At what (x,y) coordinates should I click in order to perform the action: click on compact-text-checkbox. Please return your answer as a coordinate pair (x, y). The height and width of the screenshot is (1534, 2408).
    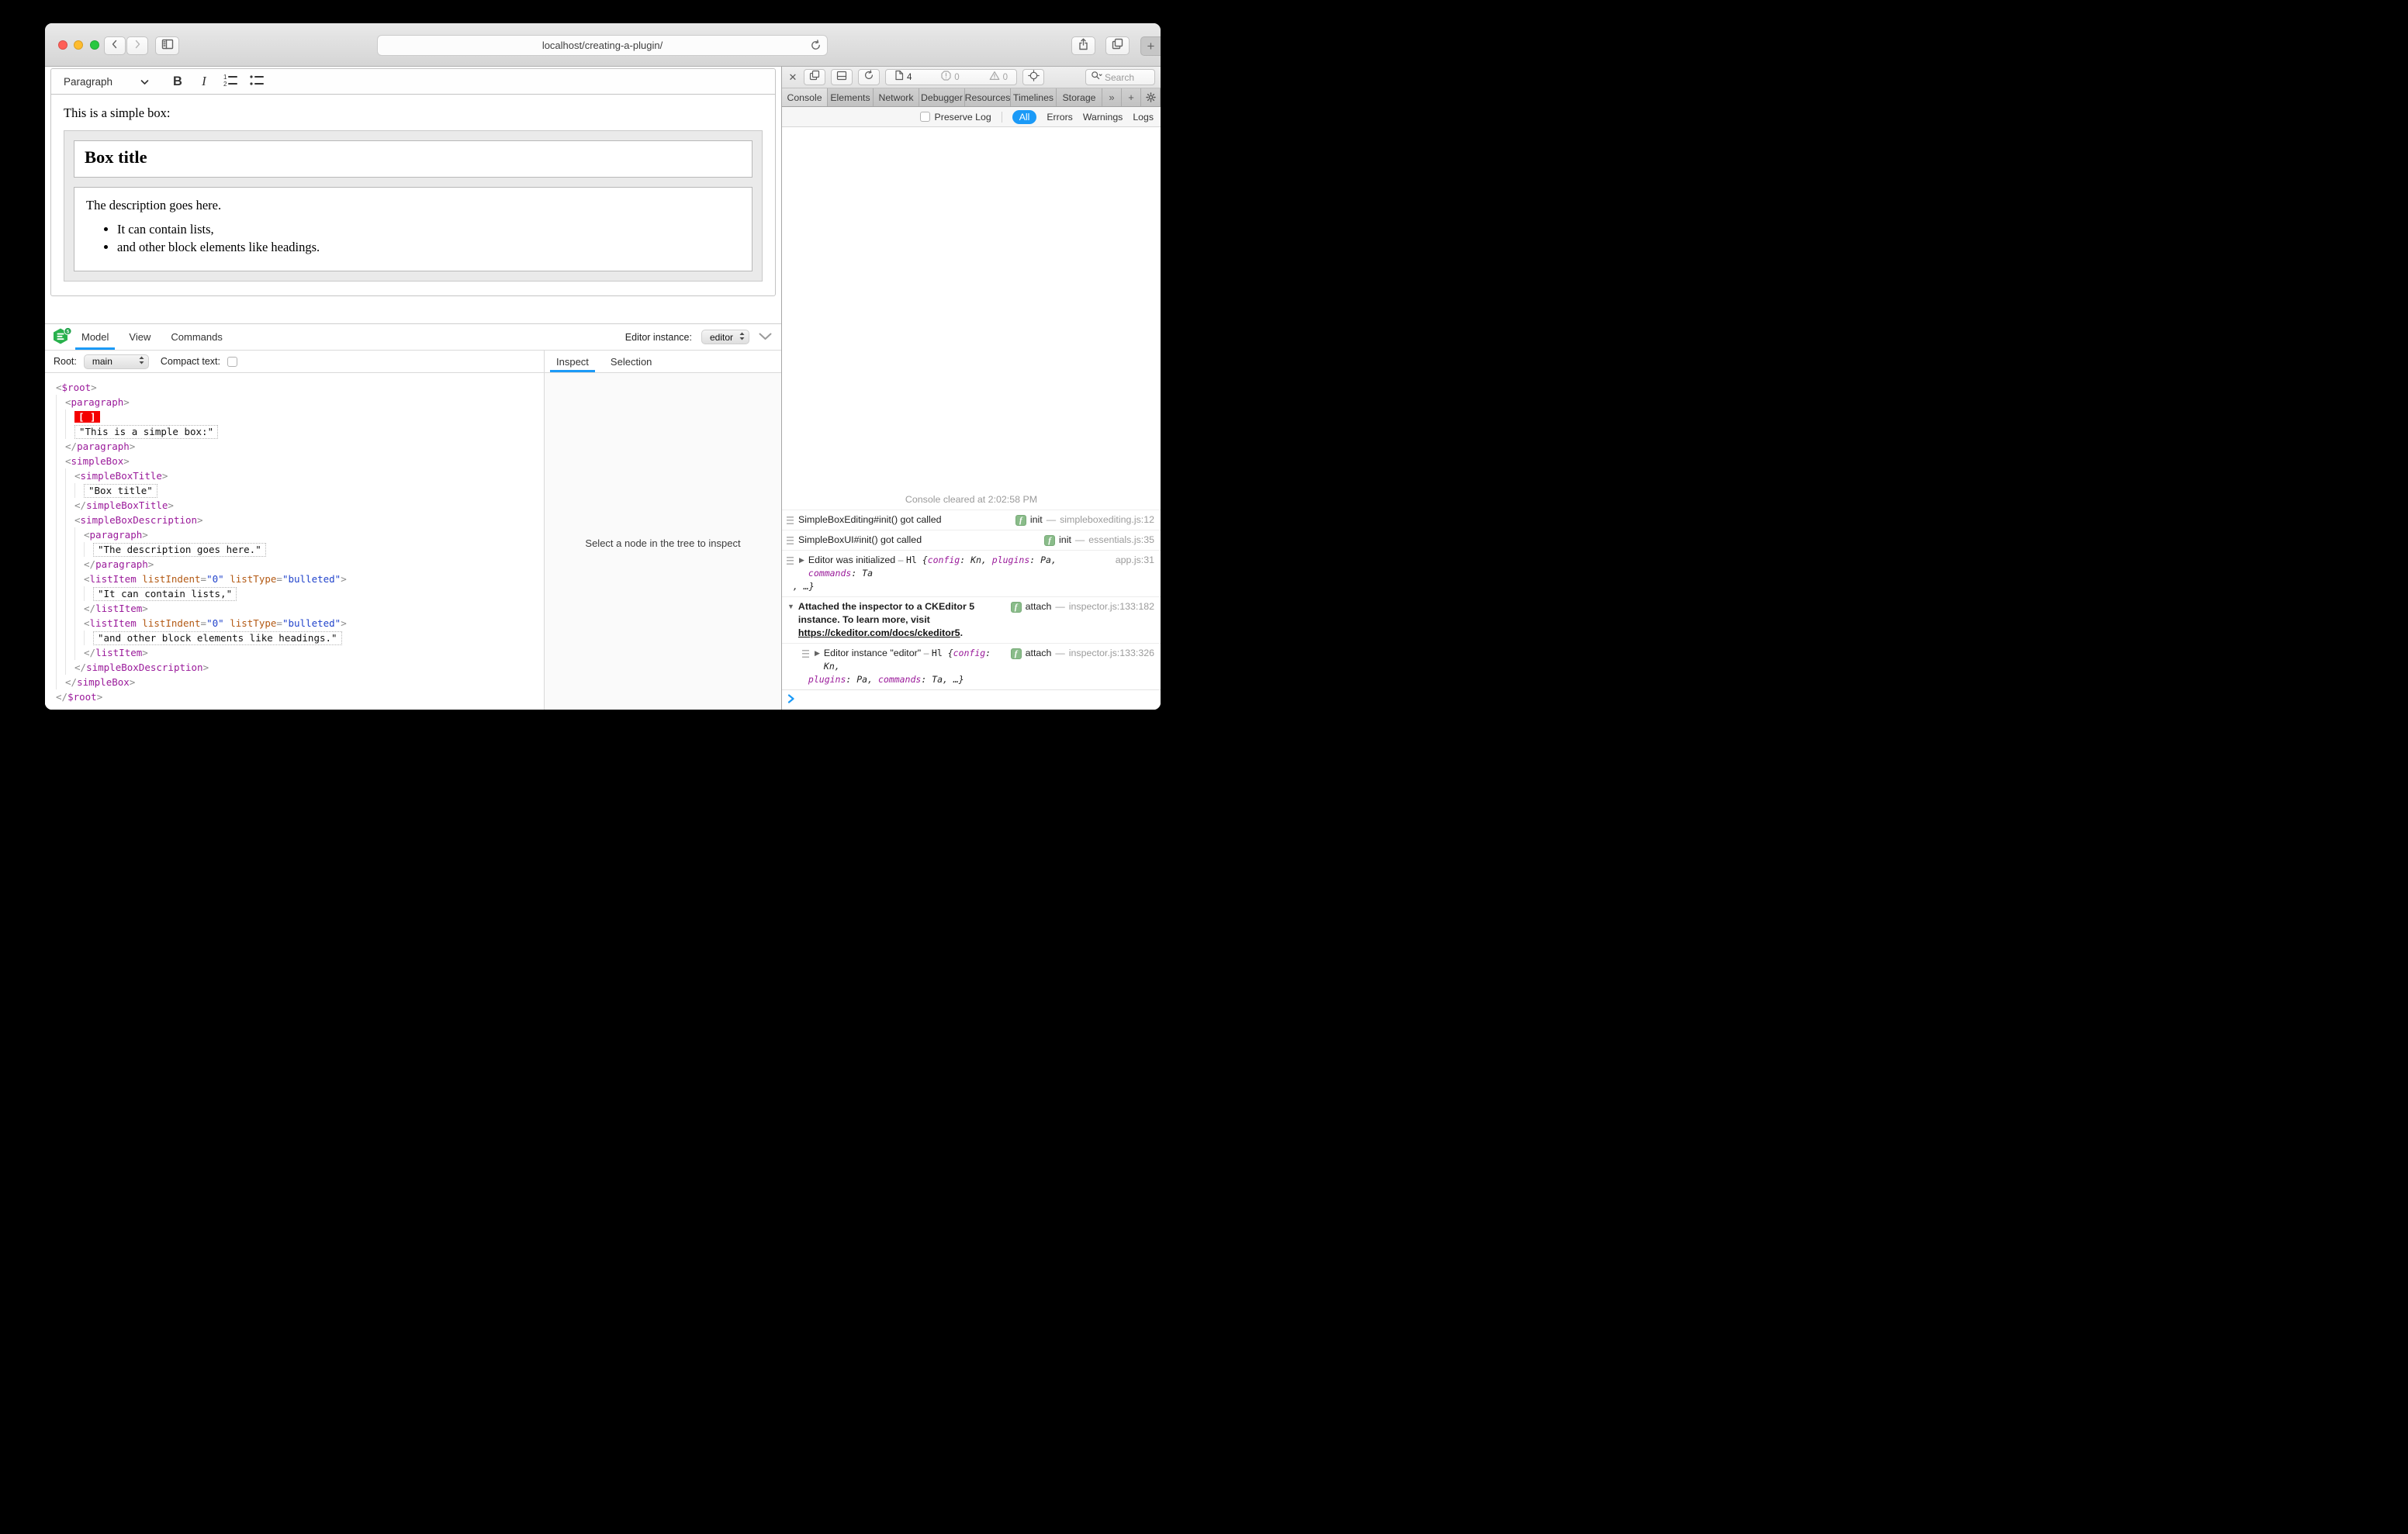
    Looking at the image, I should click on (233, 361).